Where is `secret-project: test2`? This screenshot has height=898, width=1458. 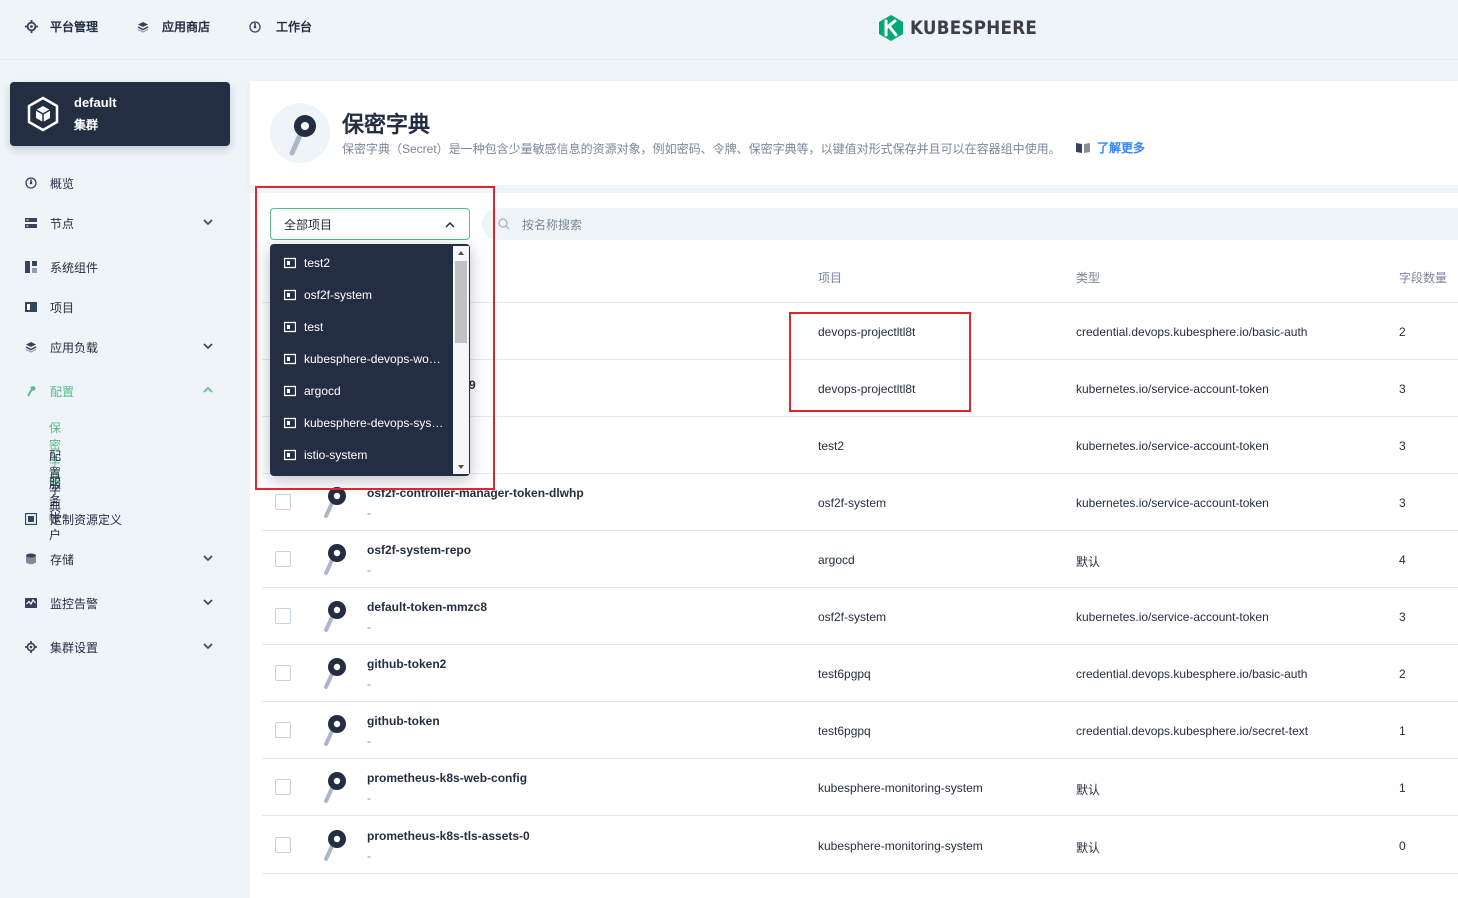
secret-project: test2 is located at coordinates (831, 446).